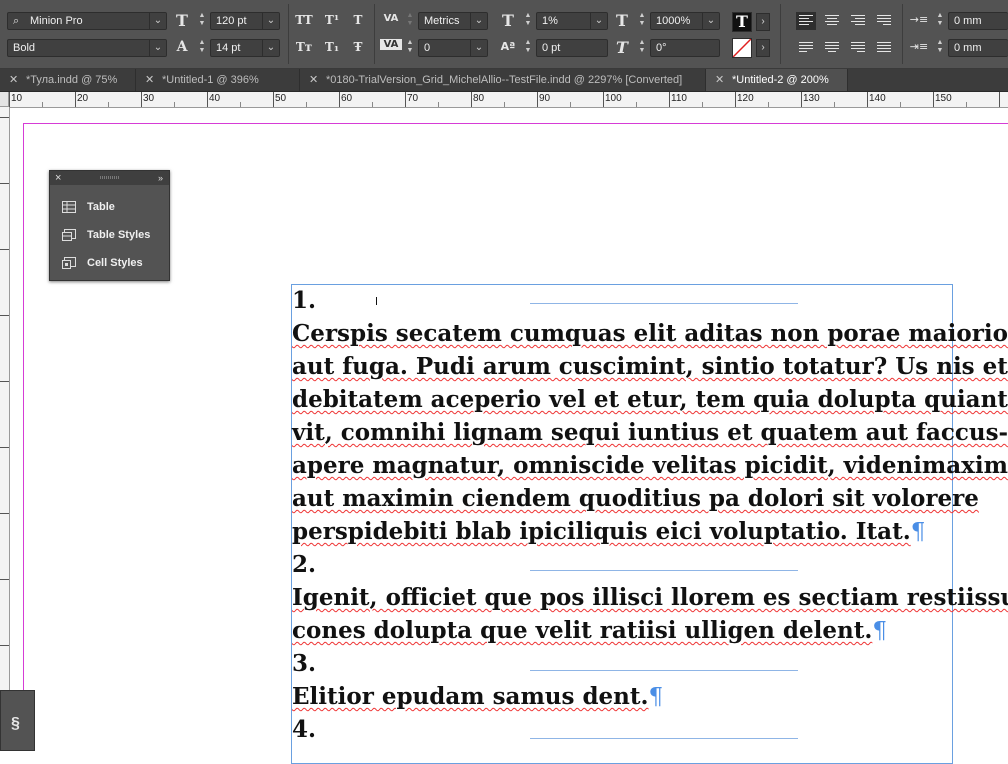 Image resolution: width=1008 pixels, height=764 pixels. Describe the element at coordinates (182, 20) in the screenshot. I see `font-size-icon: T` at that location.